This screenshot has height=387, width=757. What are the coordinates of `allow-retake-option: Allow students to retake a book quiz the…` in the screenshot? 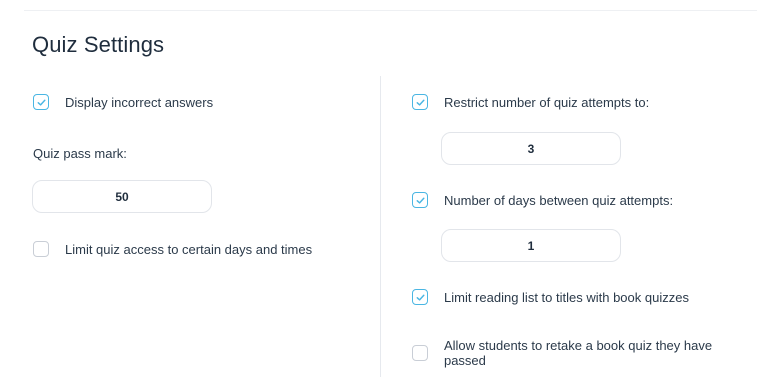 It's located at (584, 353).